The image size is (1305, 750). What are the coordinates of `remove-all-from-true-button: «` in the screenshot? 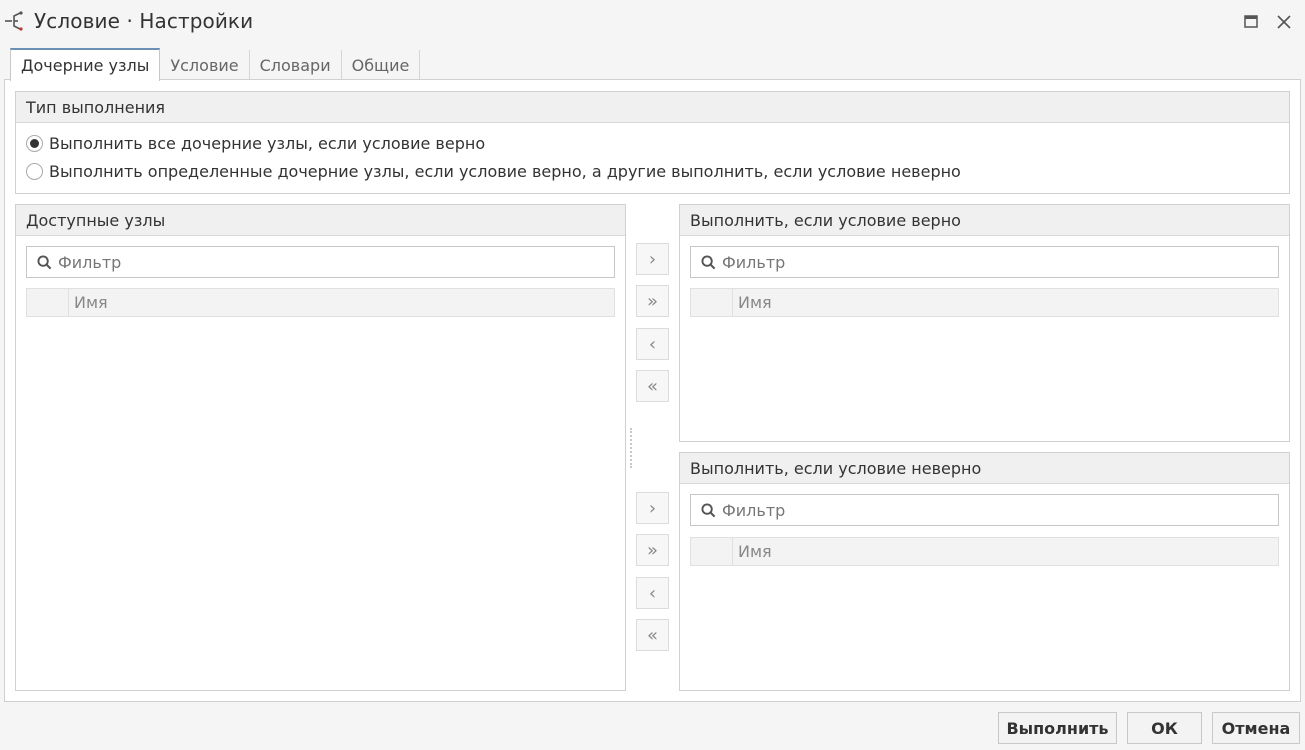 It's located at (652, 386).